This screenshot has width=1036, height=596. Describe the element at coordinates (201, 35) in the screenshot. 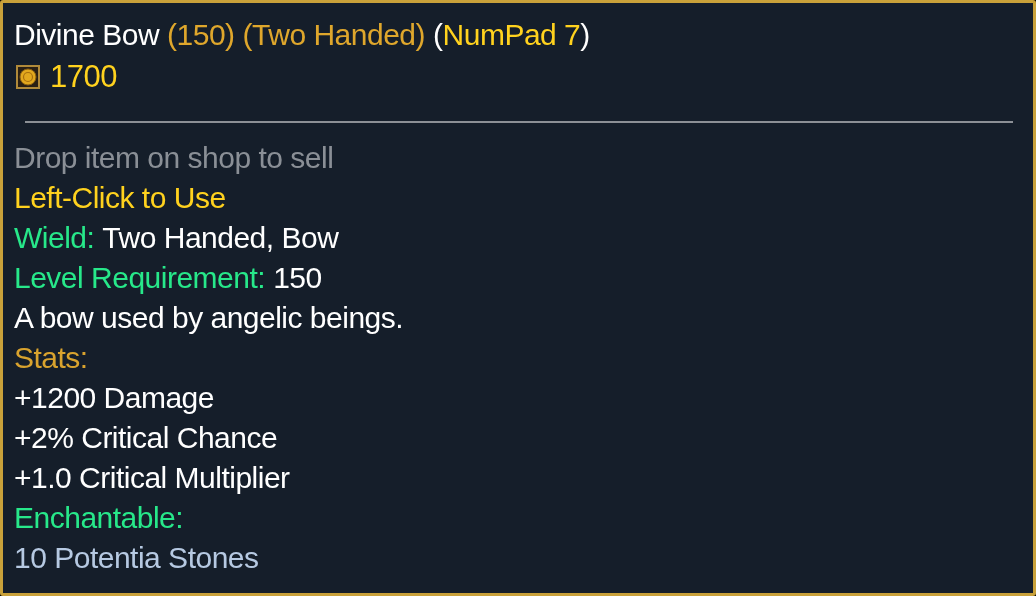

I see `item-tag: (150)` at that location.